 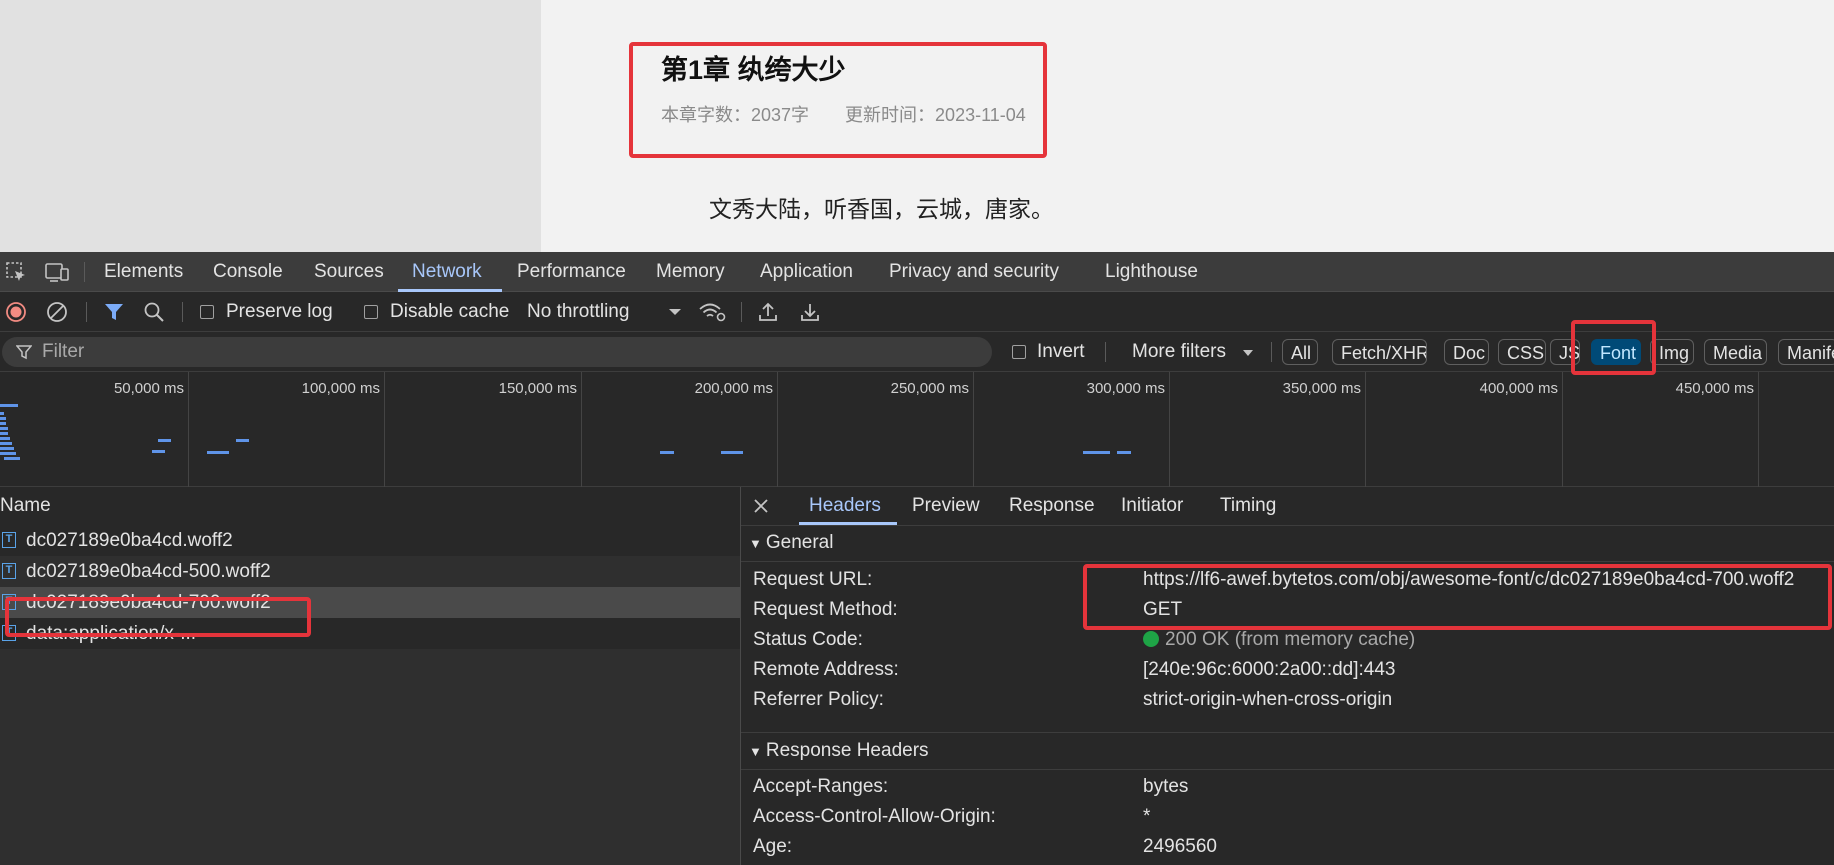 I want to click on preserve-log-checkbox, so click(x=207, y=312).